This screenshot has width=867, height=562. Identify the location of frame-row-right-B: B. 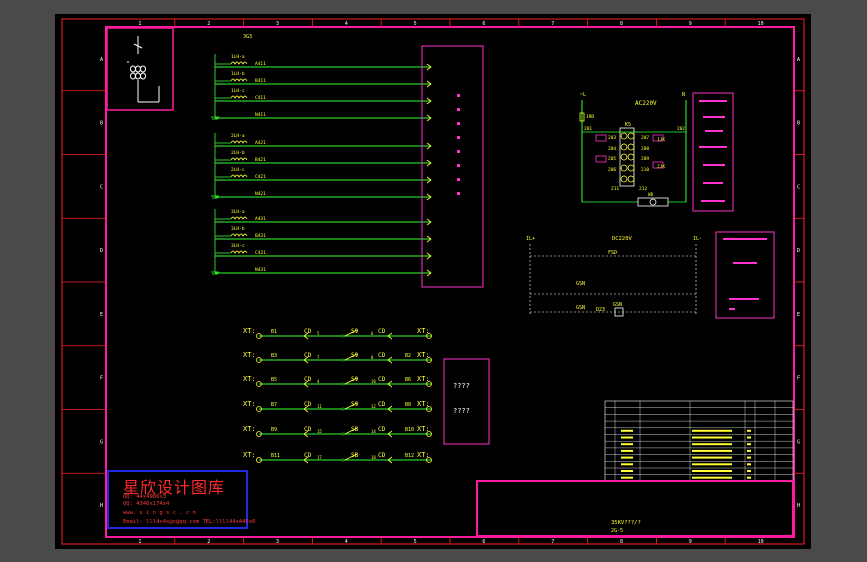
(798, 124).